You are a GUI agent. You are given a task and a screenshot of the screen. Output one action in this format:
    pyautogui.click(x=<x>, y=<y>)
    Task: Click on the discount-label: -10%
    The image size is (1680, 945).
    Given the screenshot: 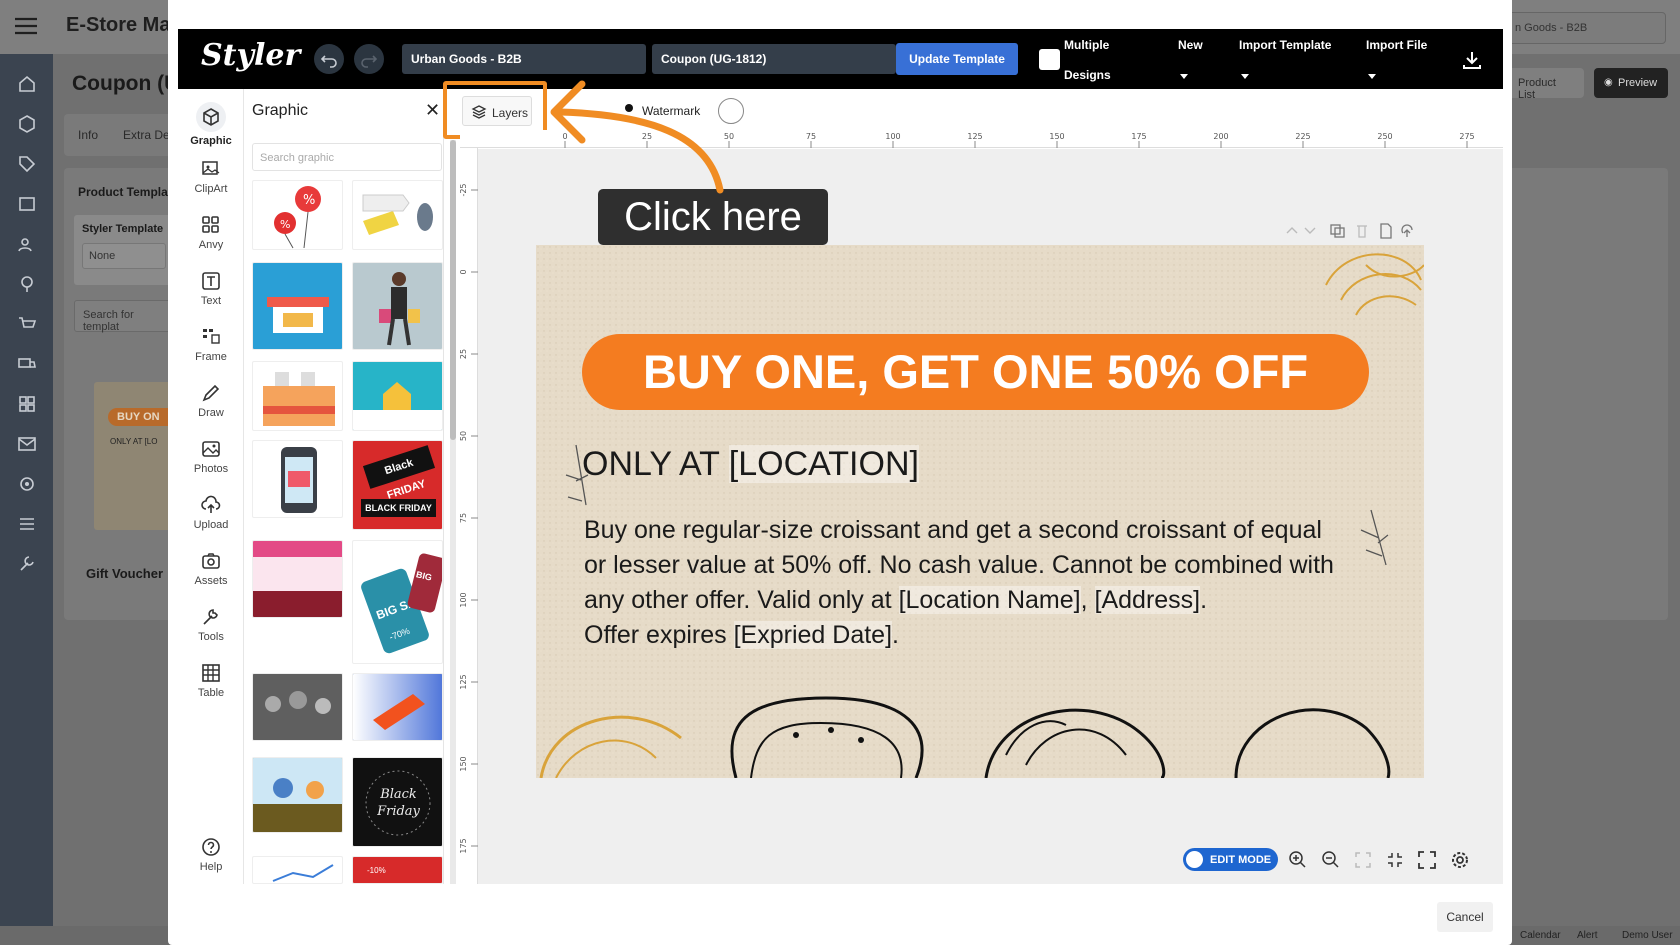 What is the action you would take?
    pyautogui.click(x=376, y=870)
    